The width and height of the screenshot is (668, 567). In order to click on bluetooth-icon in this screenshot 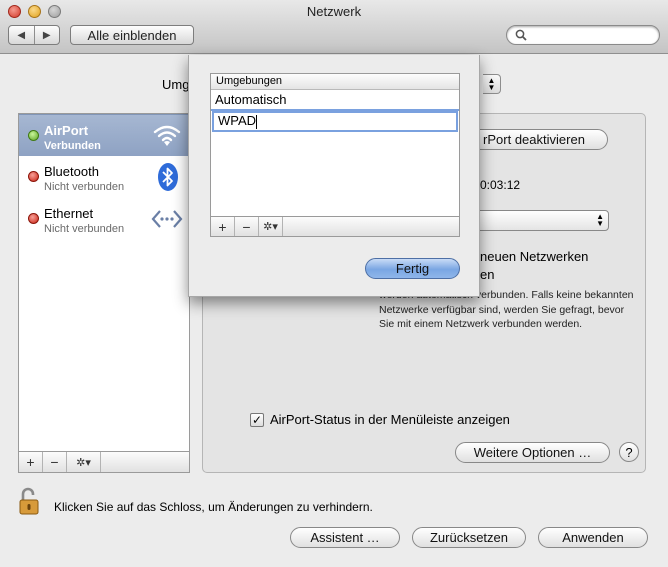, I will do `click(168, 177)`.